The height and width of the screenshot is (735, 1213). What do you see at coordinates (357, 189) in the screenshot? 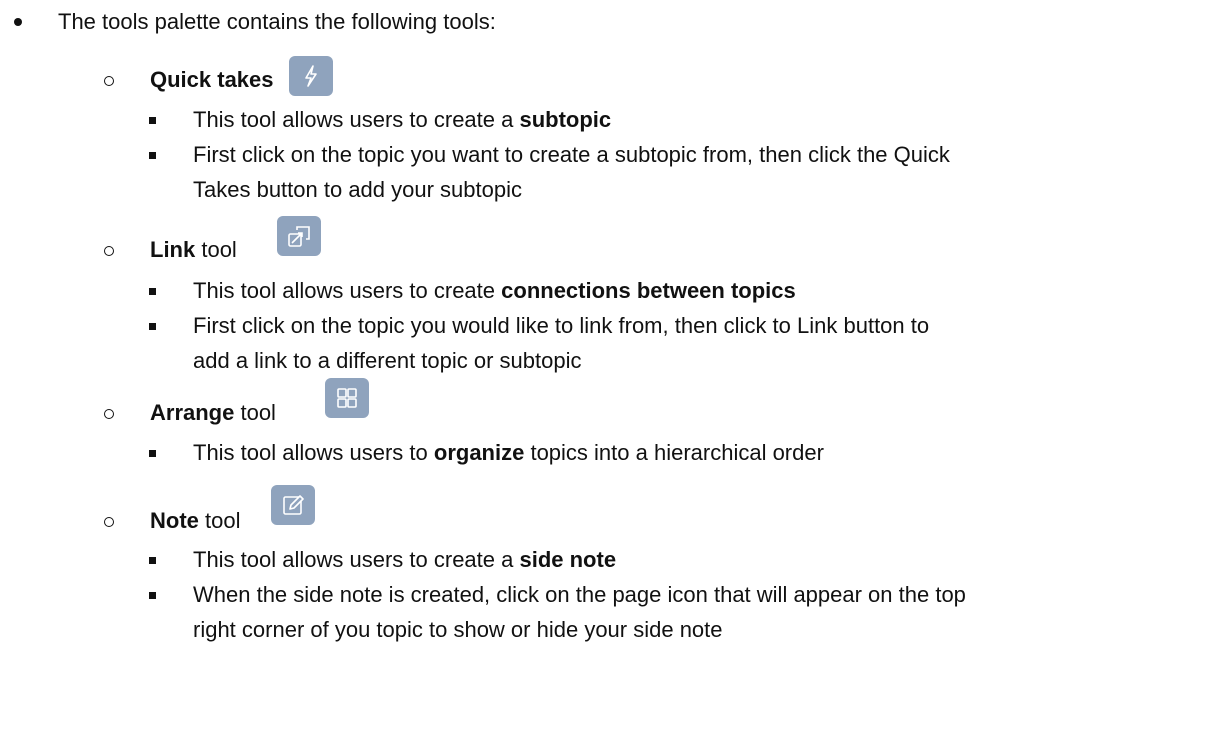
I see `instruction-line: Takes button to add your subtopic` at bounding box center [357, 189].